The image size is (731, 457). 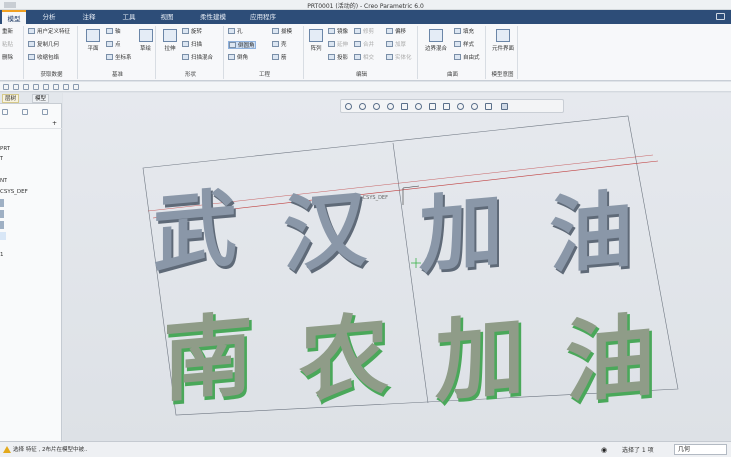 I want to click on sketch-button: 草绘, so click(x=145, y=40).